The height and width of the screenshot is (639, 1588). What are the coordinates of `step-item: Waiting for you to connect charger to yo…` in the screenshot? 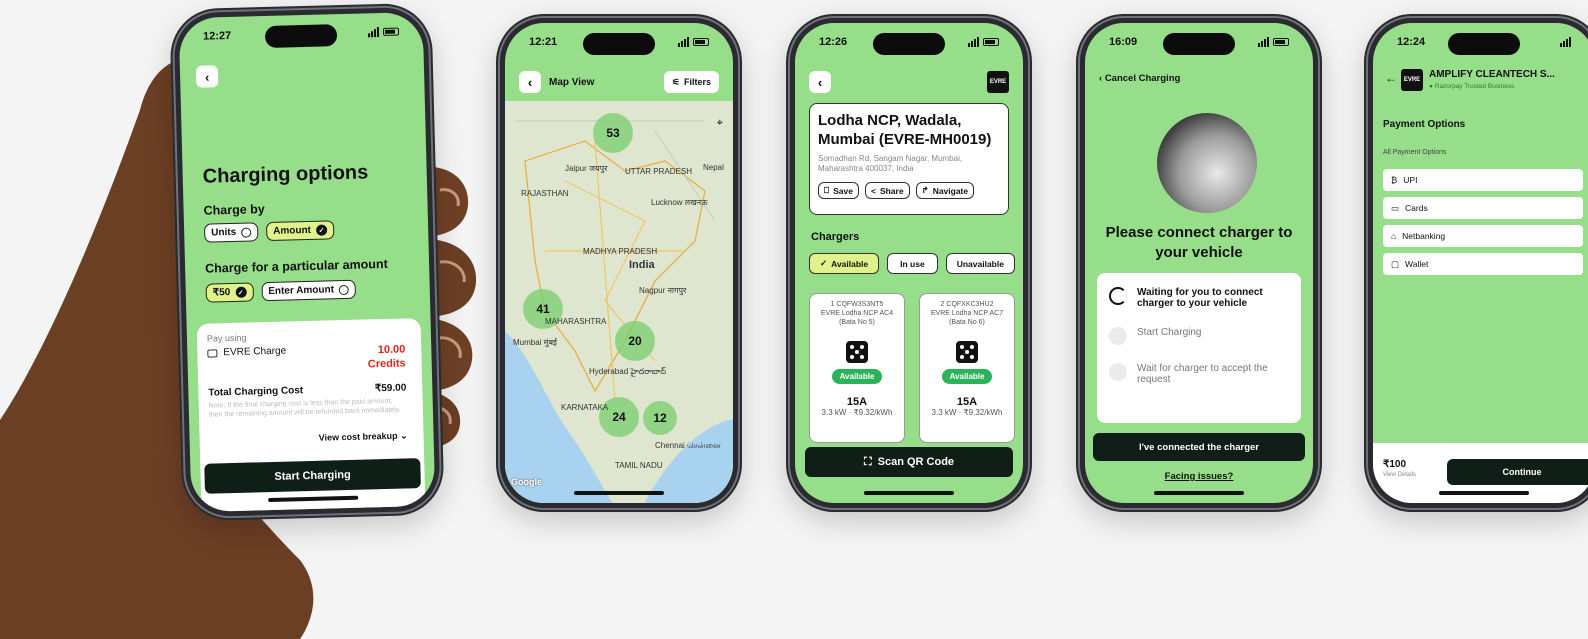 It's located at (1199, 298).